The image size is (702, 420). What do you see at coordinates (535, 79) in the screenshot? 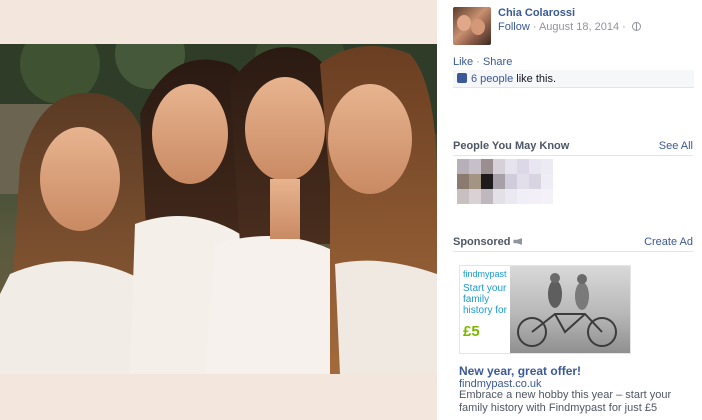
I see `likes-suffix: like this.` at bounding box center [535, 79].